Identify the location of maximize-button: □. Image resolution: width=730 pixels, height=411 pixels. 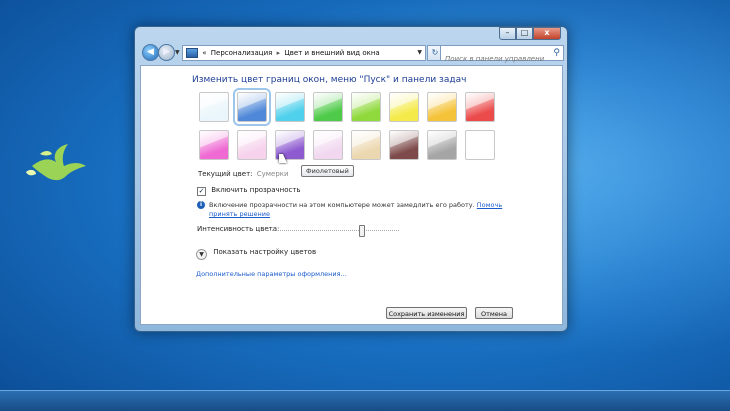
(524, 33).